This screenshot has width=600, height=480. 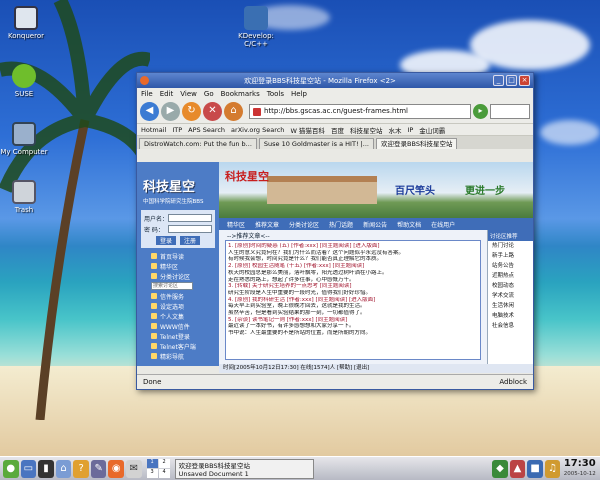 What do you see at coordinates (510, 111) in the screenshot?
I see `search-input` at bounding box center [510, 111].